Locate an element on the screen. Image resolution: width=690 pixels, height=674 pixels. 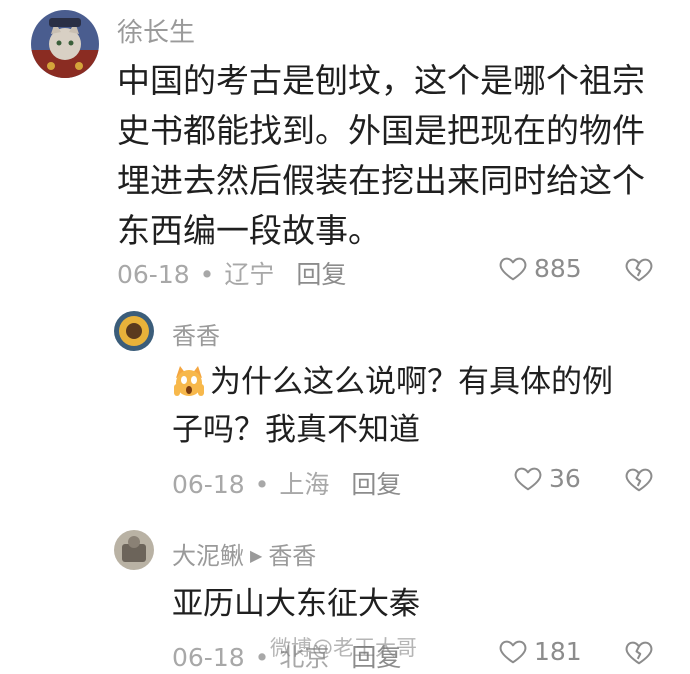
comment-line: 亚历山大东征大秦 is located at coordinates (296, 604).